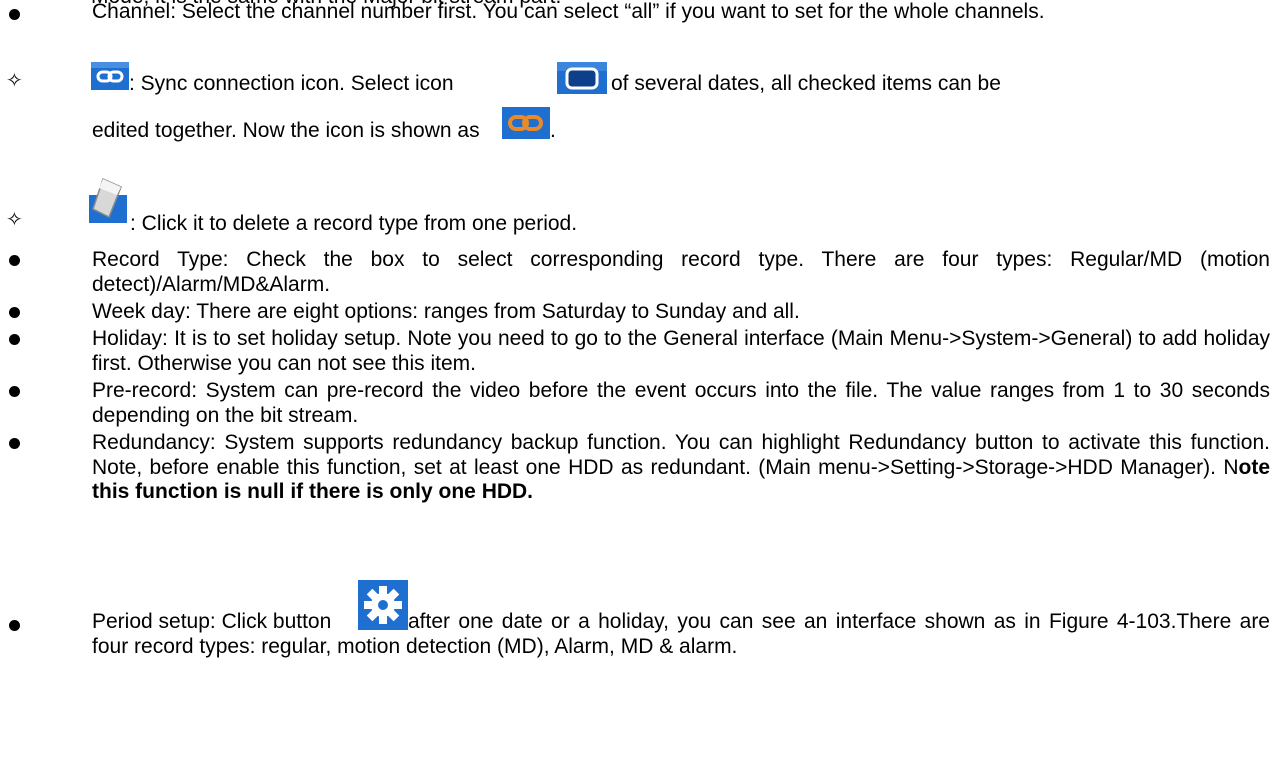  I want to click on checkbox-icon, so click(582, 78).